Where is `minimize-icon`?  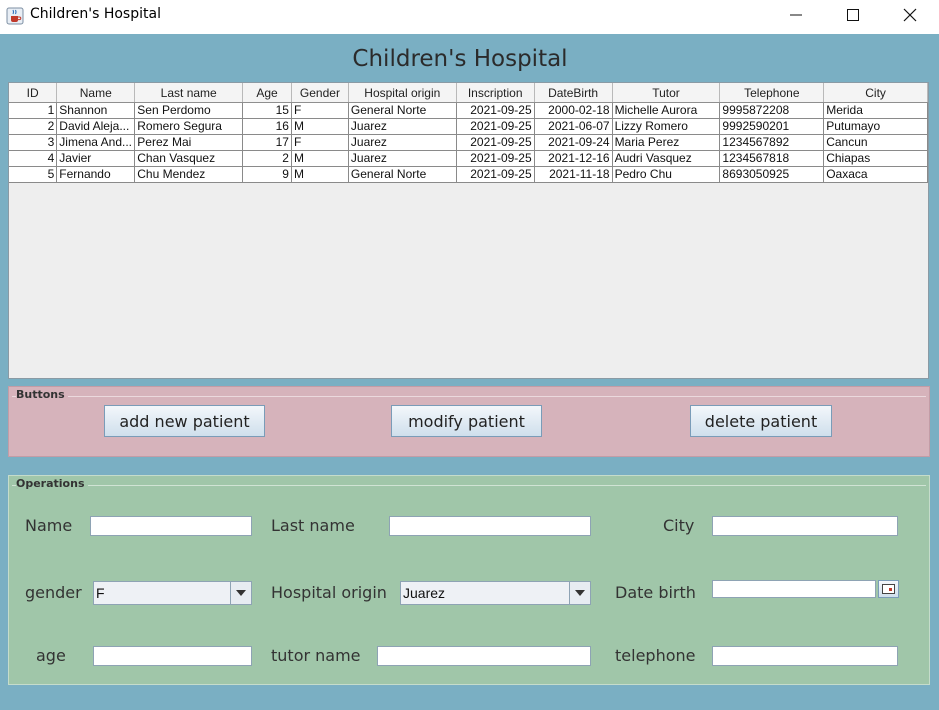 minimize-icon is located at coordinates (796, 15).